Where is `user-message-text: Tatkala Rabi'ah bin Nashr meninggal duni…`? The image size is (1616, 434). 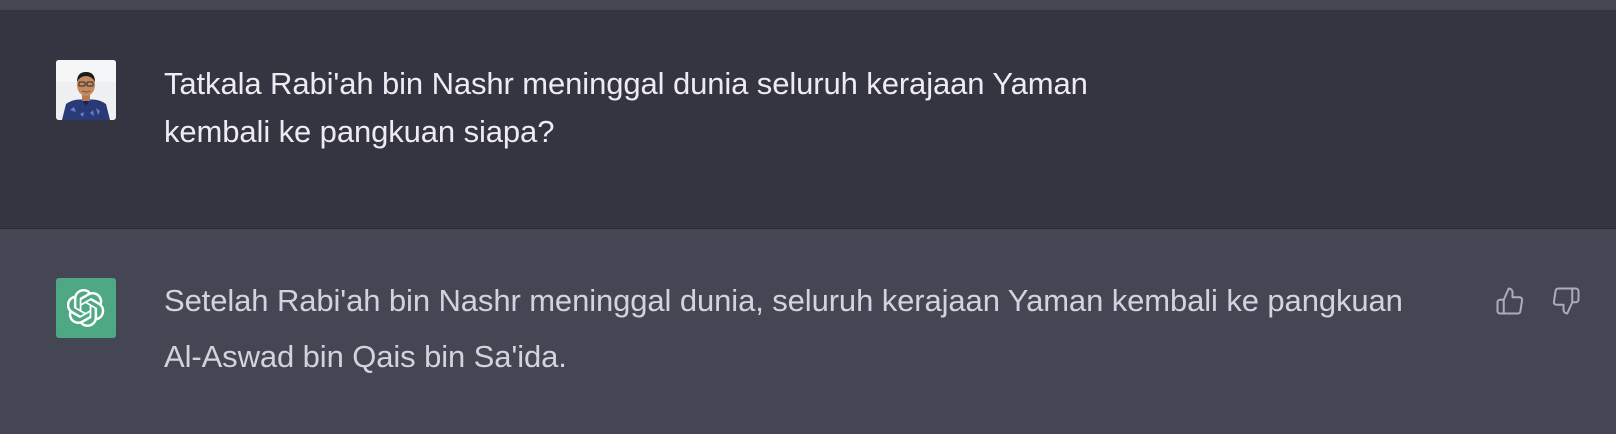
user-message-text: Tatkala Rabi'ah bin Nashr meninggal duni… is located at coordinates (654, 108).